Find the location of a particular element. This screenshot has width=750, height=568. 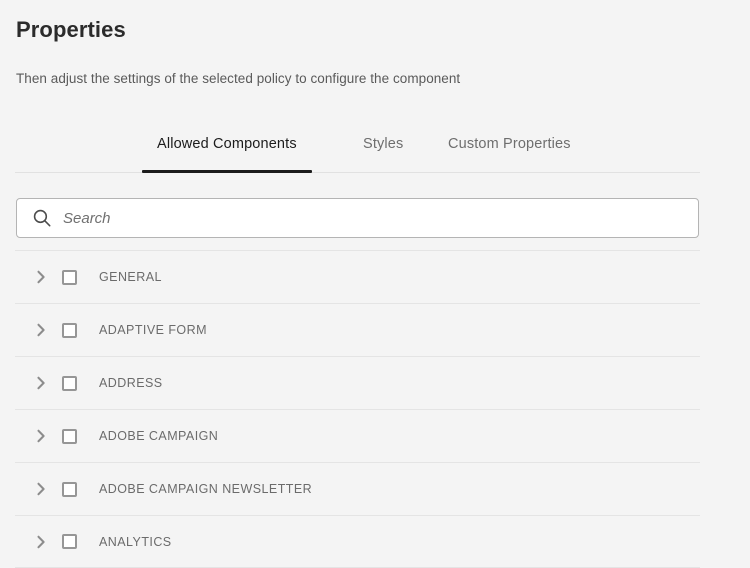

search-field is located at coordinates (357, 218).